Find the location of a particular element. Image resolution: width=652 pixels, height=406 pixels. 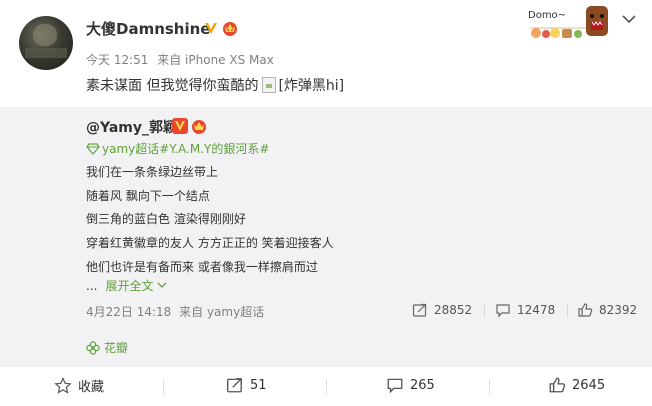

repost-author-name: @Yamy_郭颖 is located at coordinates (131, 127).